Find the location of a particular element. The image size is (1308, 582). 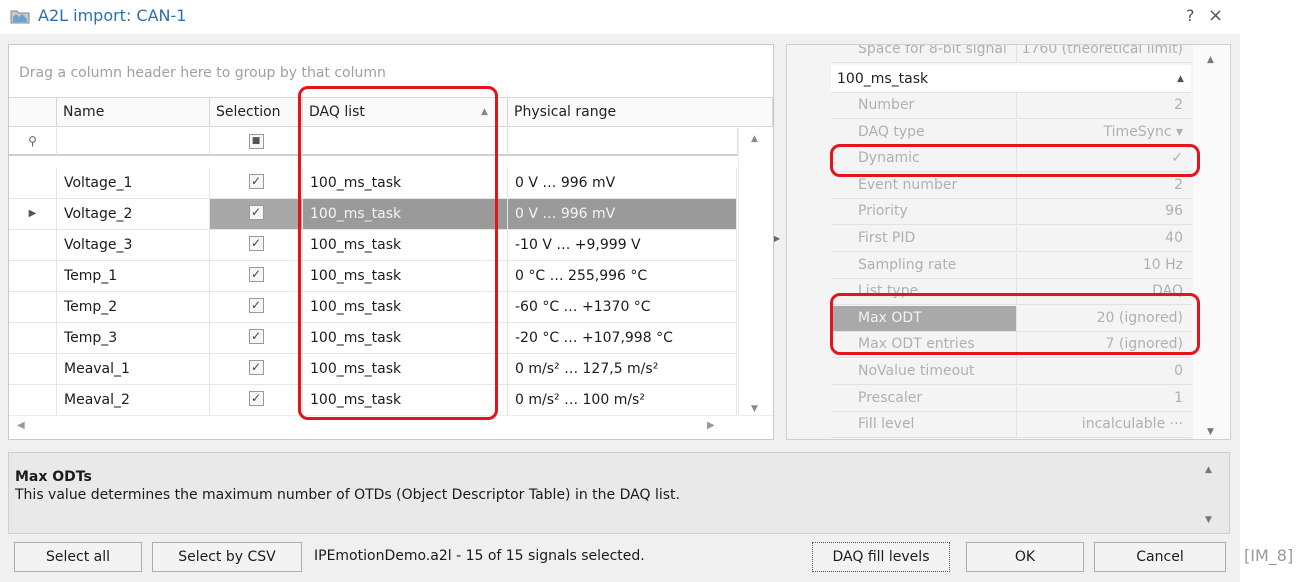

table-row: ▶ Voltage_2 ✓ 100_ms_task 0 V … 996 mV is located at coordinates (373, 214).